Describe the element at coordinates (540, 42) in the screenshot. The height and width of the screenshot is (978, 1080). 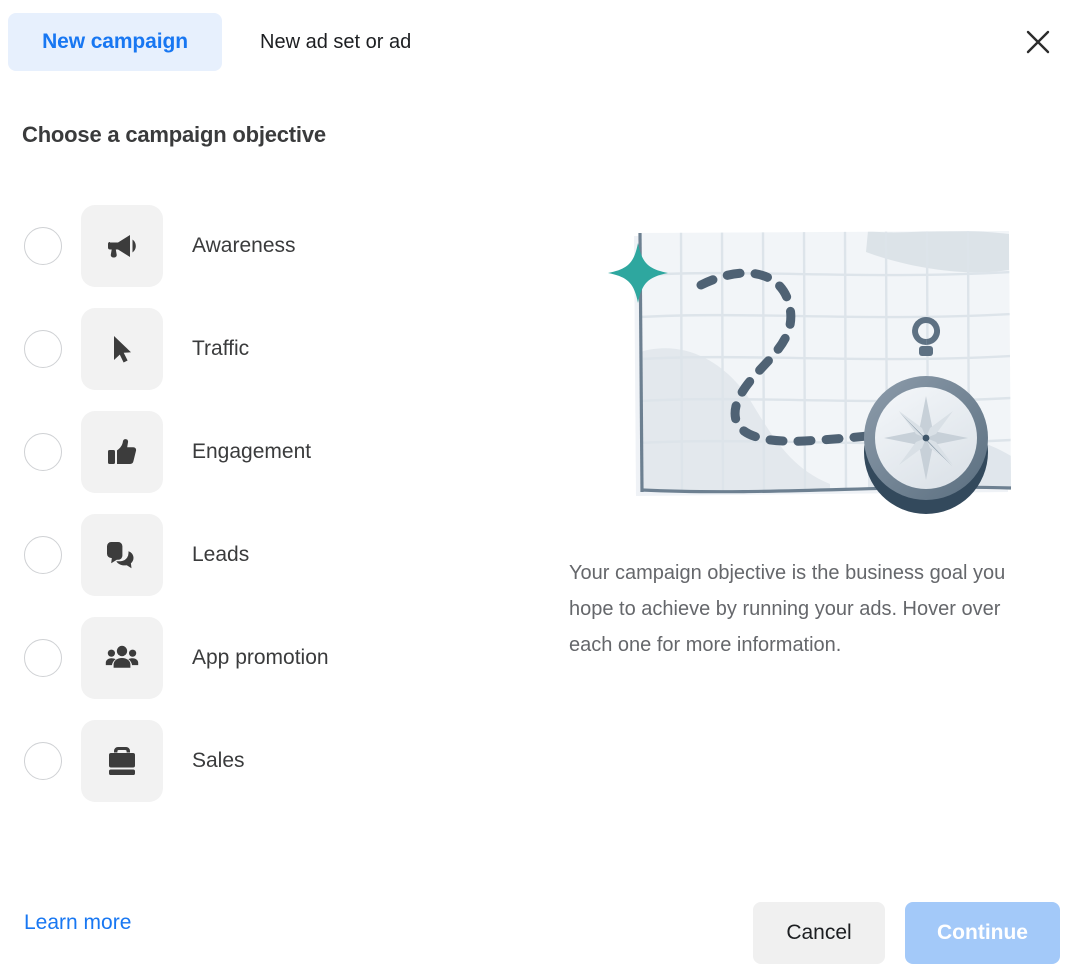
I see `dialog-header: New campaign New ad set or ad` at that location.